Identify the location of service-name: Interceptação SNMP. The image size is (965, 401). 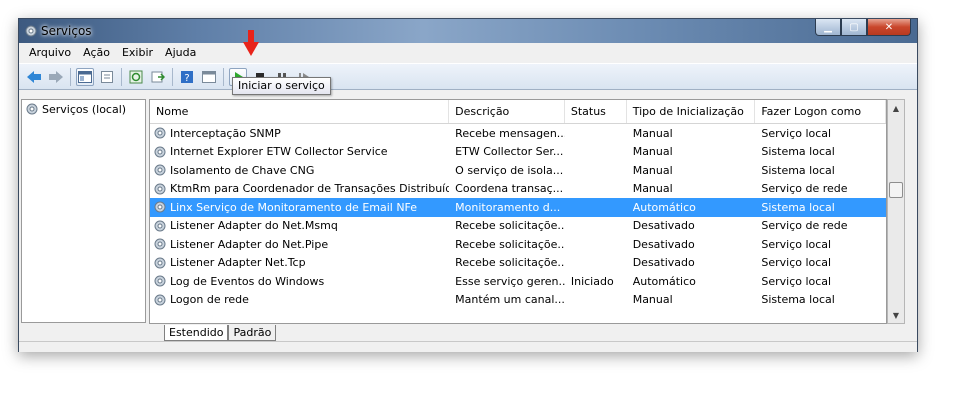
(225, 133).